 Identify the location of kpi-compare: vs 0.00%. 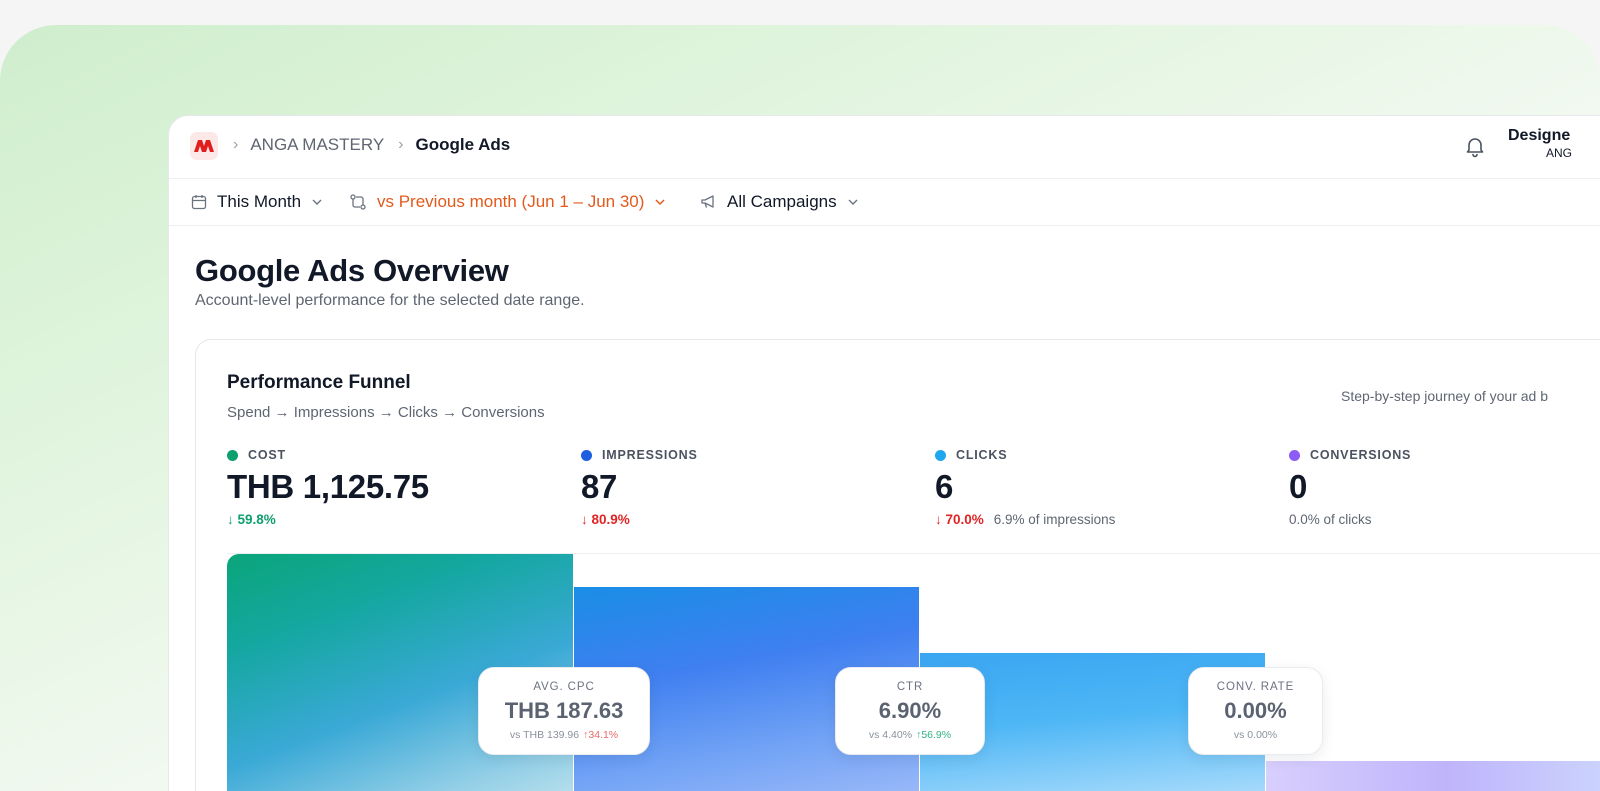
(1255, 735).